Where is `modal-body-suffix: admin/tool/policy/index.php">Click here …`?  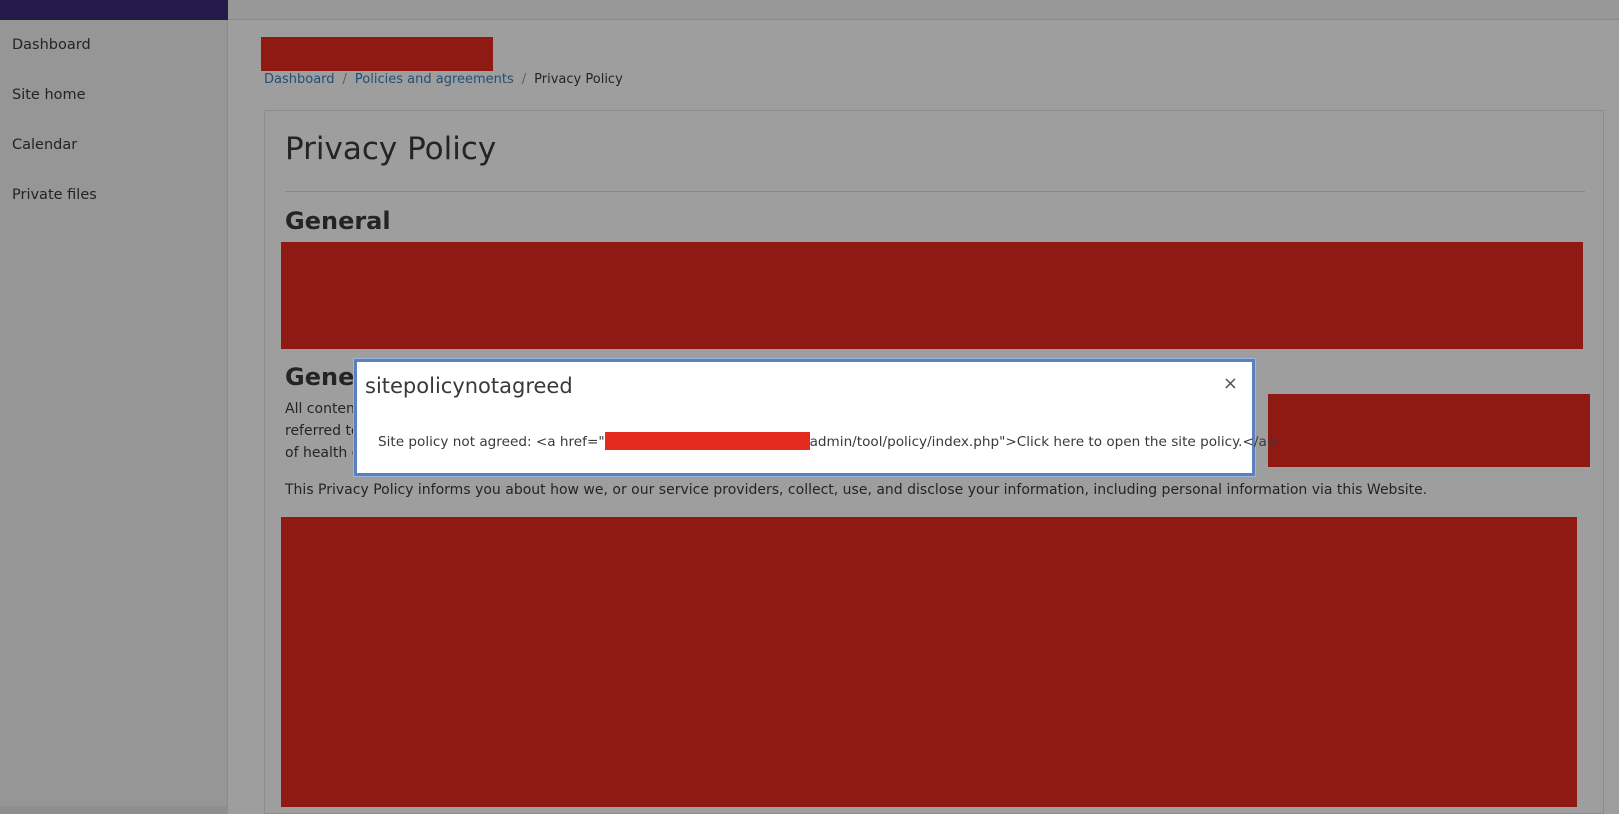 modal-body-suffix: admin/tool/policy/index.php">Click here … is located at coordinates (1044, 442).